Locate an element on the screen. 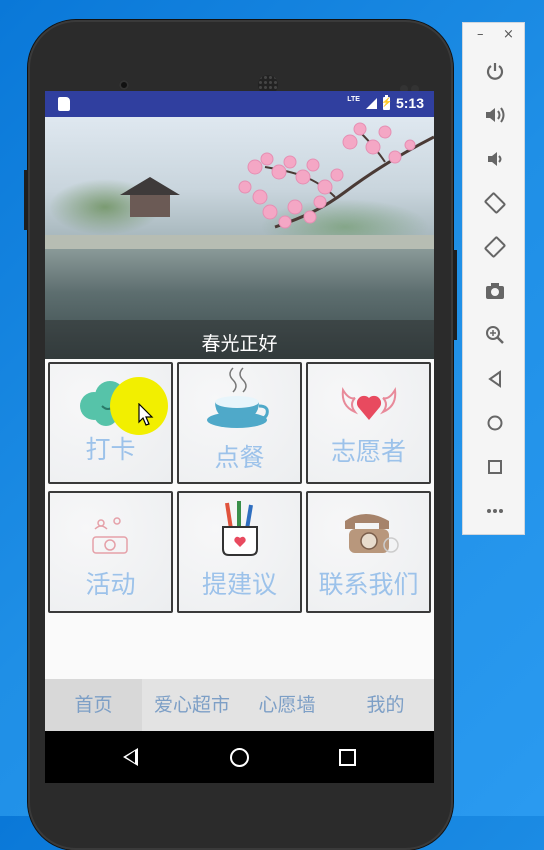 This screenshot has width=544, height=850. recent-apps-icon is located at coordinates (347, 757).